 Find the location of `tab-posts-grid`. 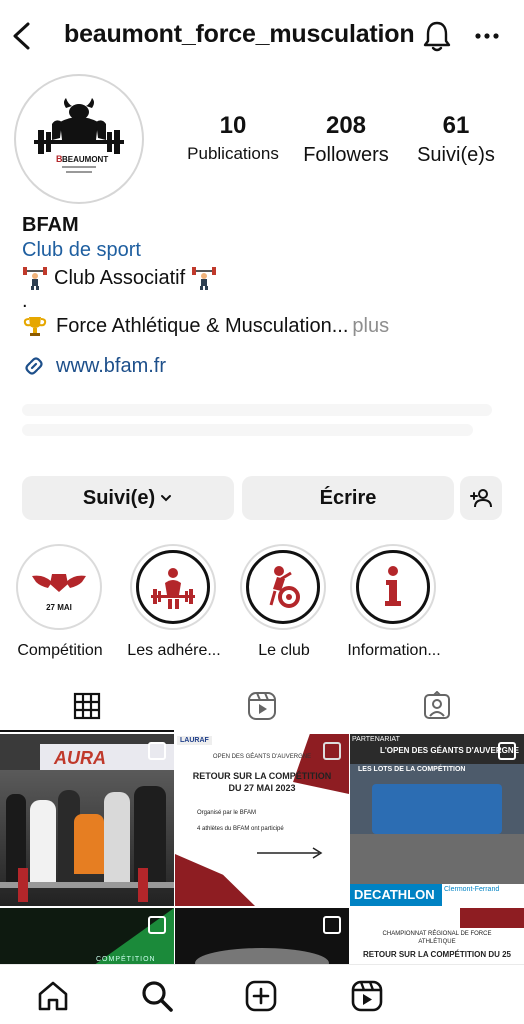

tab-posts-grid is located at coordinates (87, 706).